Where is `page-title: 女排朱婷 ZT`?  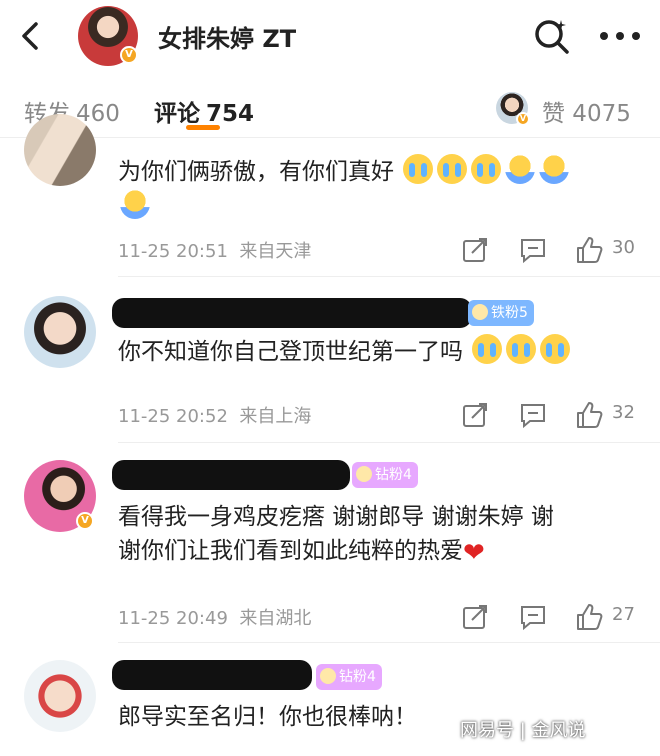
page-title: 女排朱婷 ZT is located at coordinates (227, 36).